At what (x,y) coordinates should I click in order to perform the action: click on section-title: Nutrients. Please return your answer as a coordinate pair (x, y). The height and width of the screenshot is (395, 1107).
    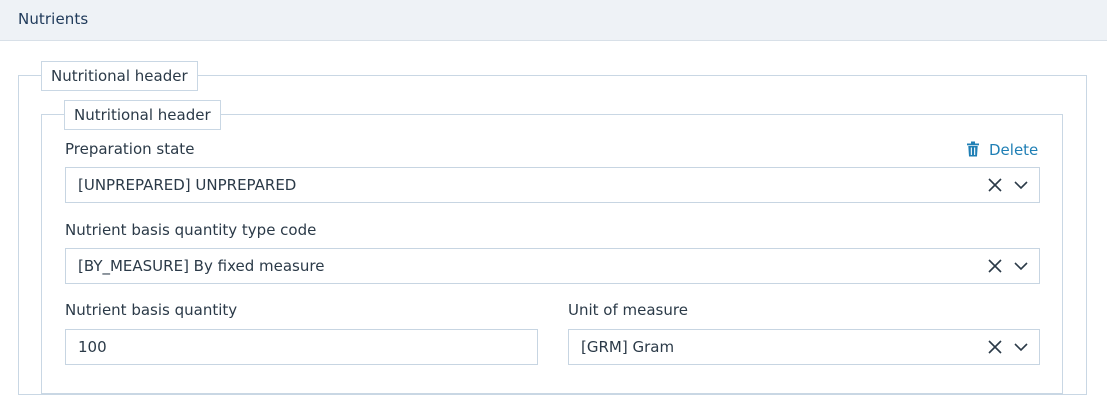
    Looking at the image, I should click on (53, 19).